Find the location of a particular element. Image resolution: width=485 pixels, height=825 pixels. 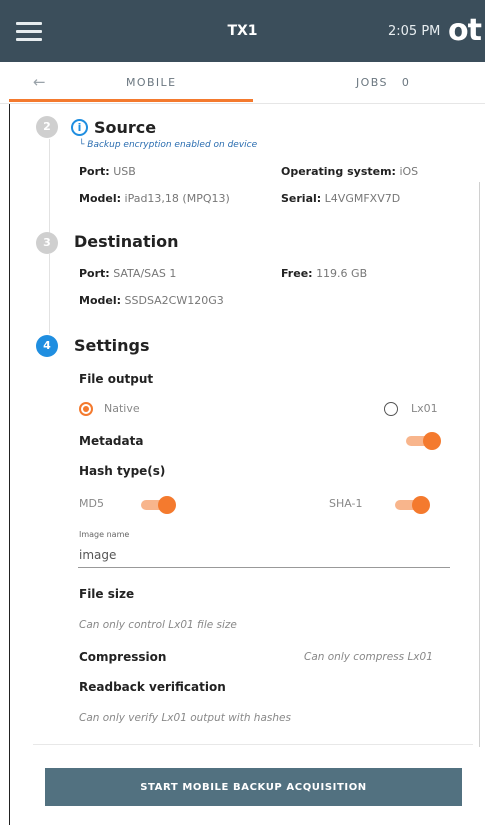

sha1-toggle is located at coordinates (412, 505).